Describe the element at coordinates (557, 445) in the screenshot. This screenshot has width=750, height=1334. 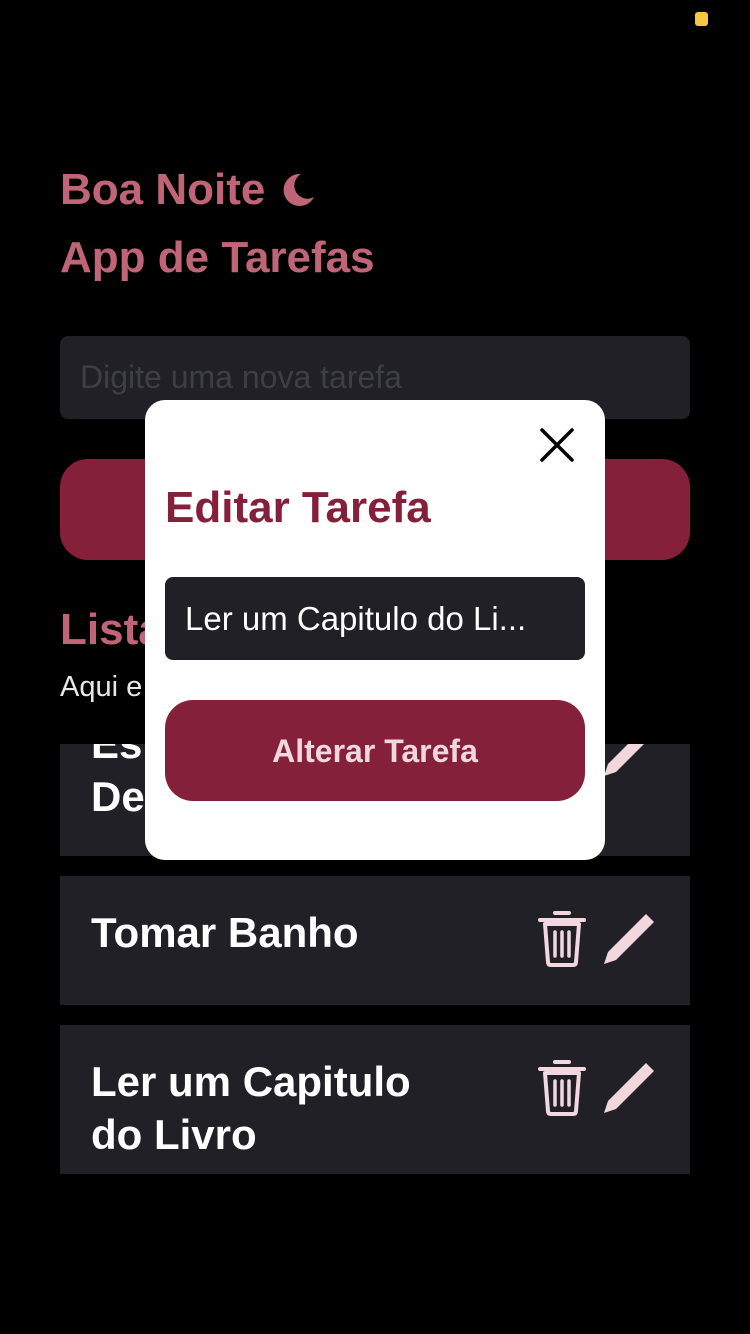
I see `close-icon` at that location.